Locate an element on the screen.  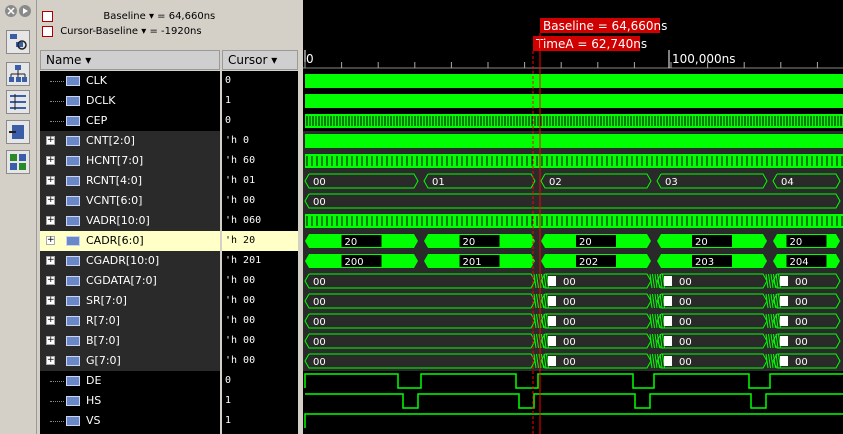
signal-row: + R[7:0] is located at coordinates (130, 321).